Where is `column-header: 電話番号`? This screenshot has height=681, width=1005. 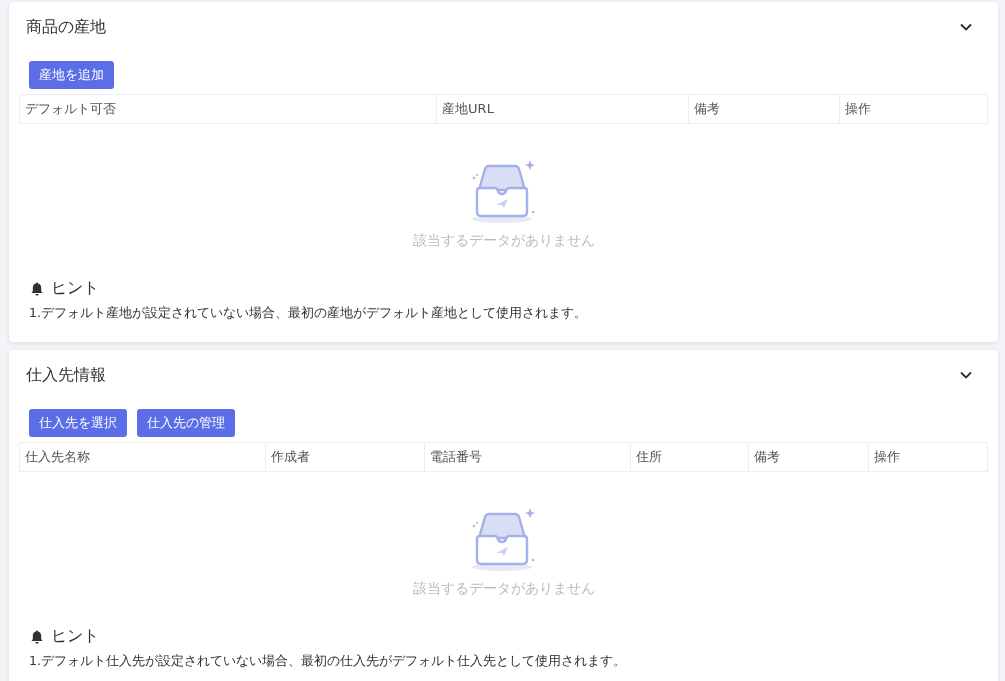 column-header: 電話番号 is located at coordinates (528, 457).